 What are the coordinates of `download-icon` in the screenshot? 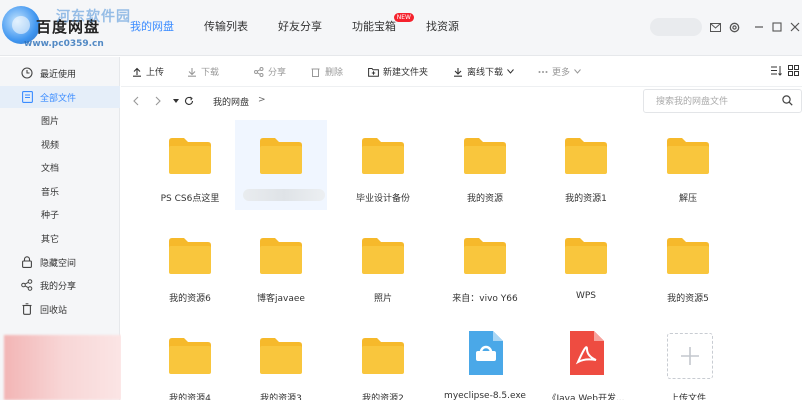 It's located at (191, 71).